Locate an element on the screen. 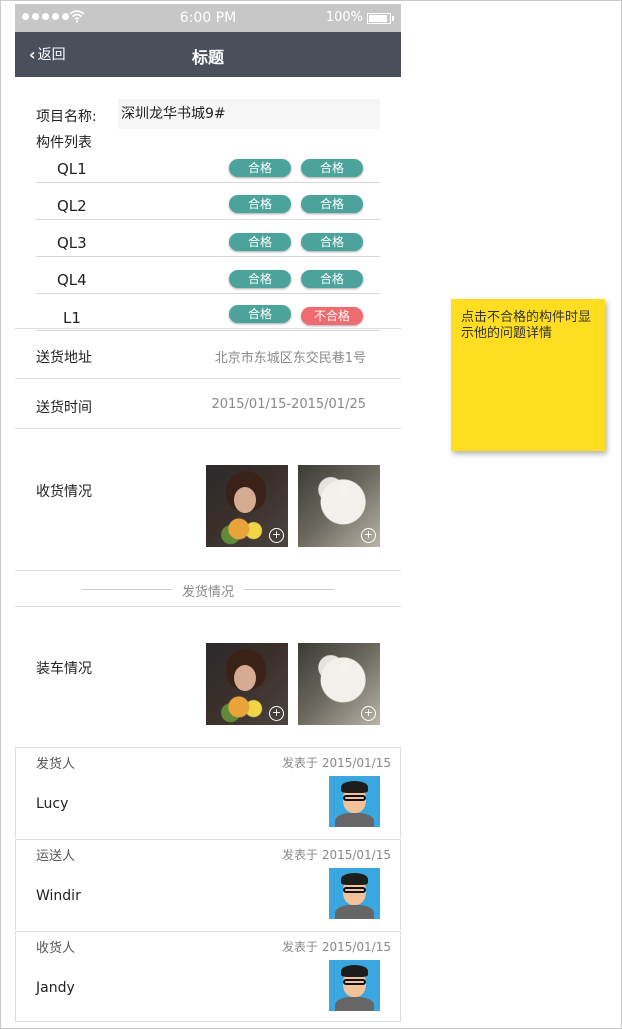 The image size is (622, 1029). component-name: QL3 is located at coordinates (72, 243).